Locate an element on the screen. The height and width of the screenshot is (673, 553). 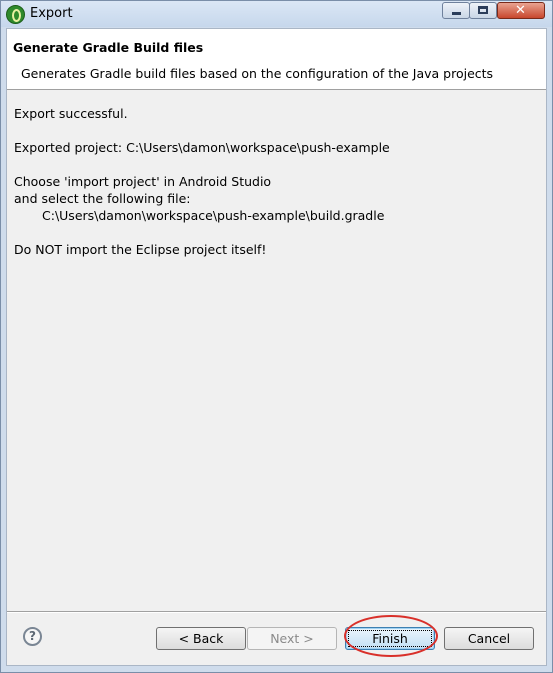
close-button: ✕ is located at coordinates (521, 10).